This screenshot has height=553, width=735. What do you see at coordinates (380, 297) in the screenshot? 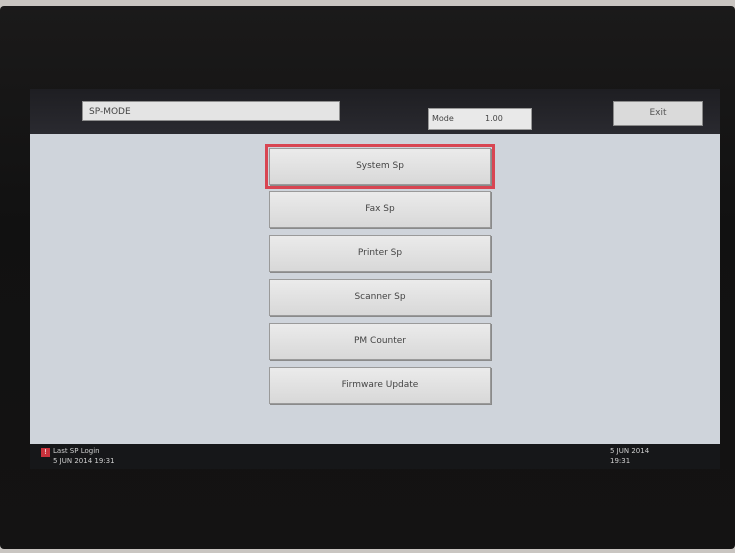
I see `scanner-sp-button: Scanner Sp` at bounding box center [380, 297].